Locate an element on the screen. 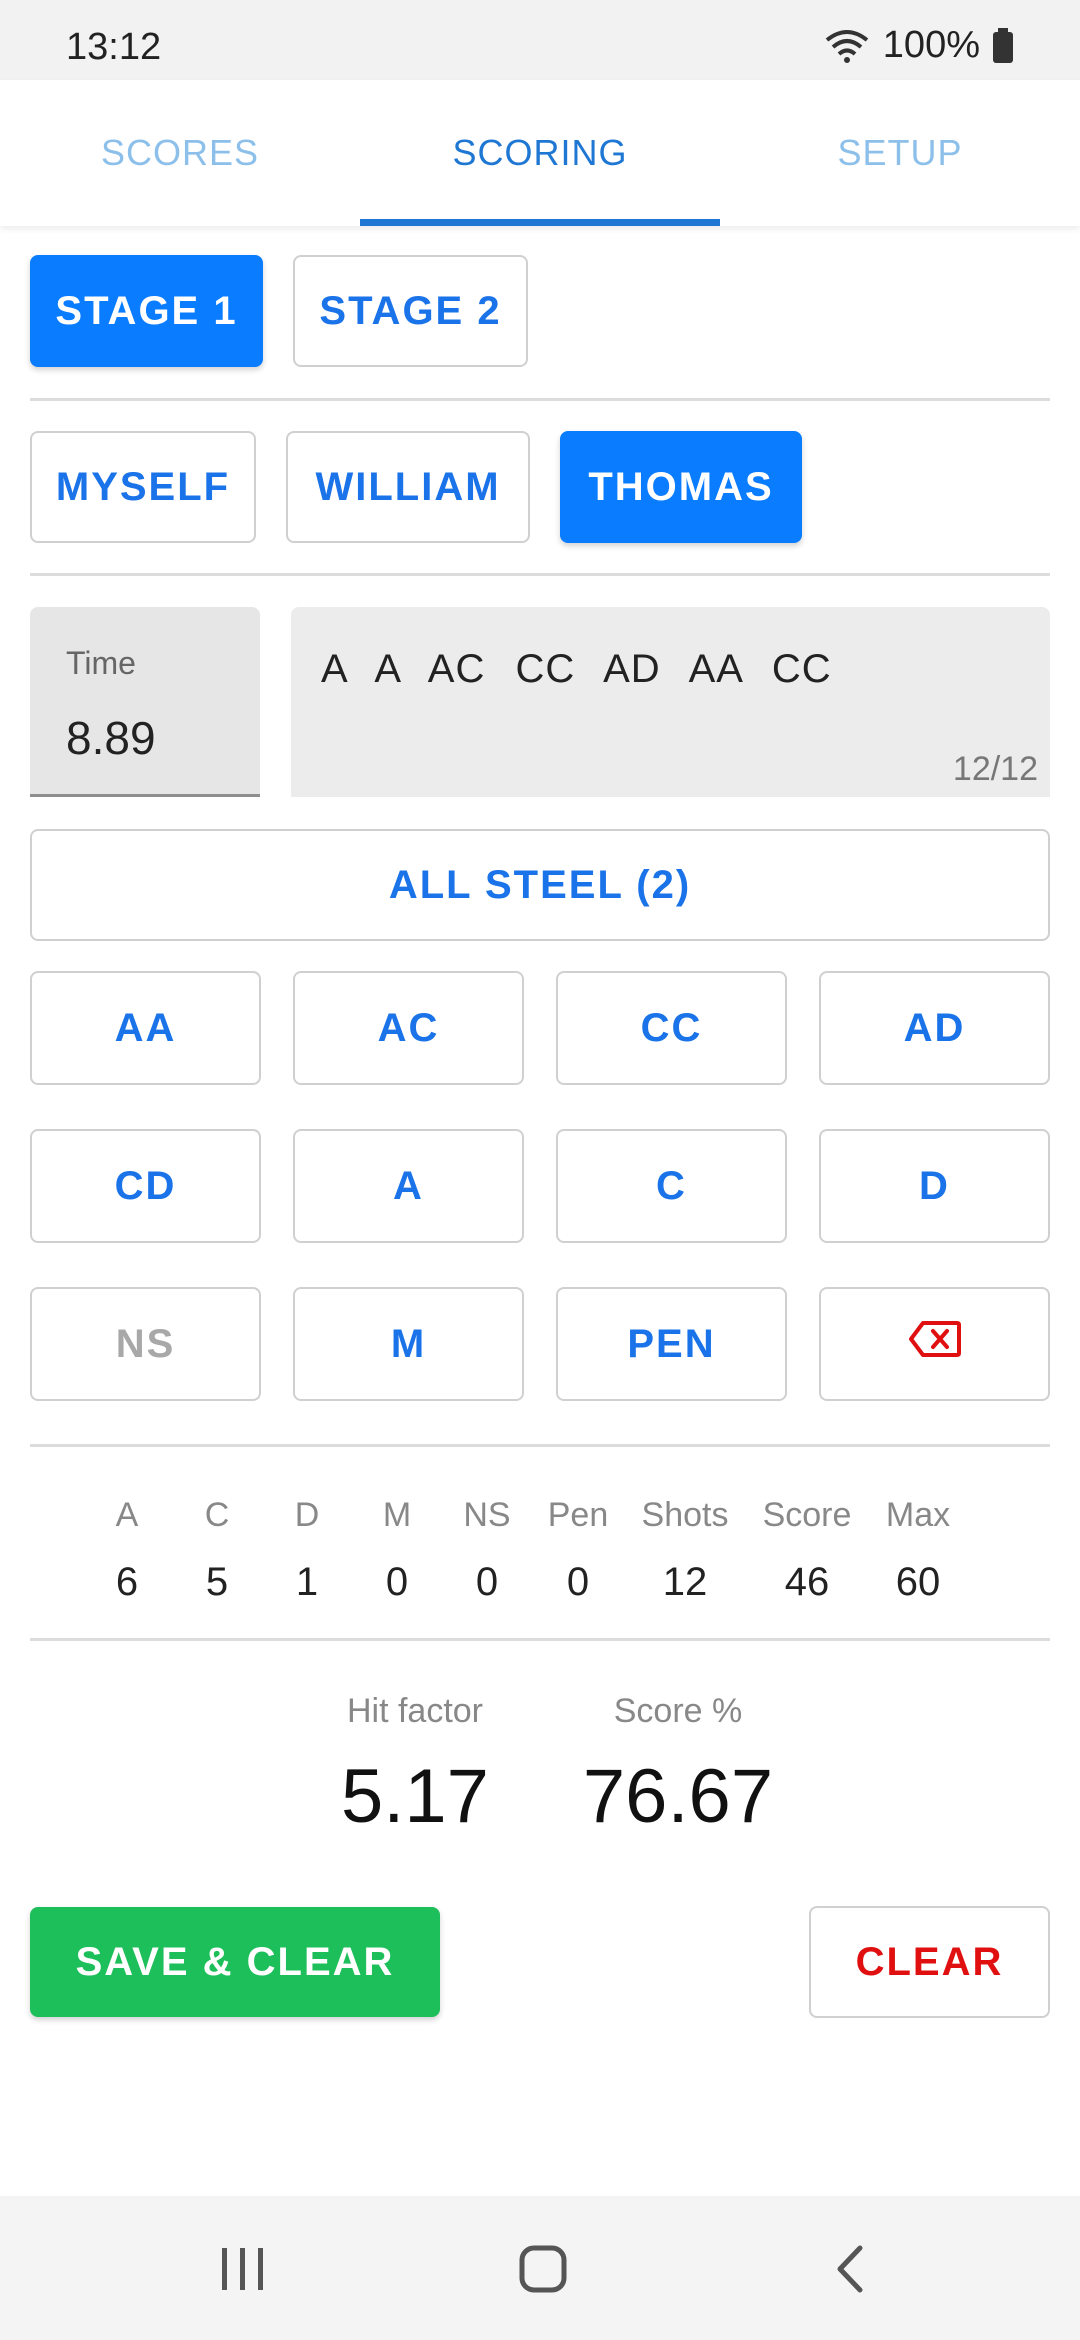 The height and width of the screenshot is (2340, 1080). save-clear-button: SAVE & CLEAR is located at coordinates (235, 1962).